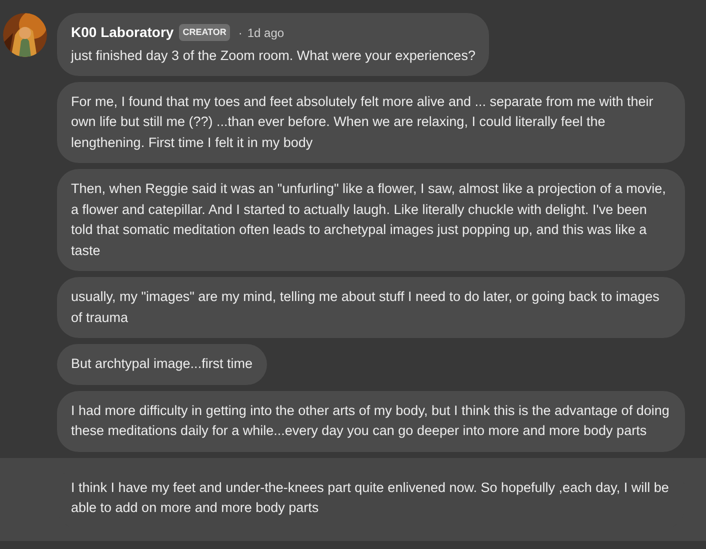 The width and height of the screenshot is (706, 549). I want to click on message-text: I had more difficulty in getting into the other arts of my body, but I think this is the advantage of doing these meditations daily for a while...every day you can go deeper into more and more body parts, so click(370, 421).